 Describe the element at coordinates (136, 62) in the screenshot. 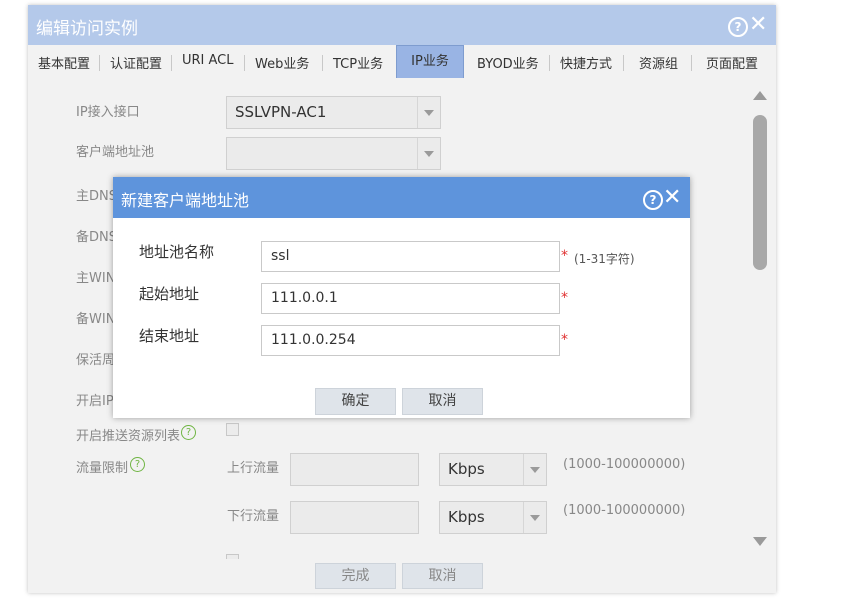

I see `tab-auth-config: 认证配置` at that location.